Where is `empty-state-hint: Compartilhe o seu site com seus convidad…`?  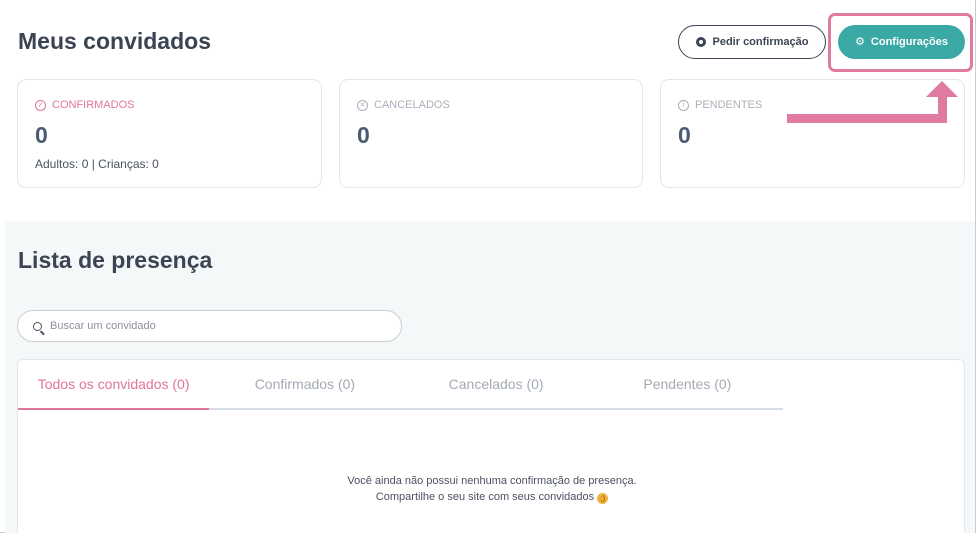 empty-state-hint: Compartilhe o seu site com seus convidad… is located at coordinates (492, 497).